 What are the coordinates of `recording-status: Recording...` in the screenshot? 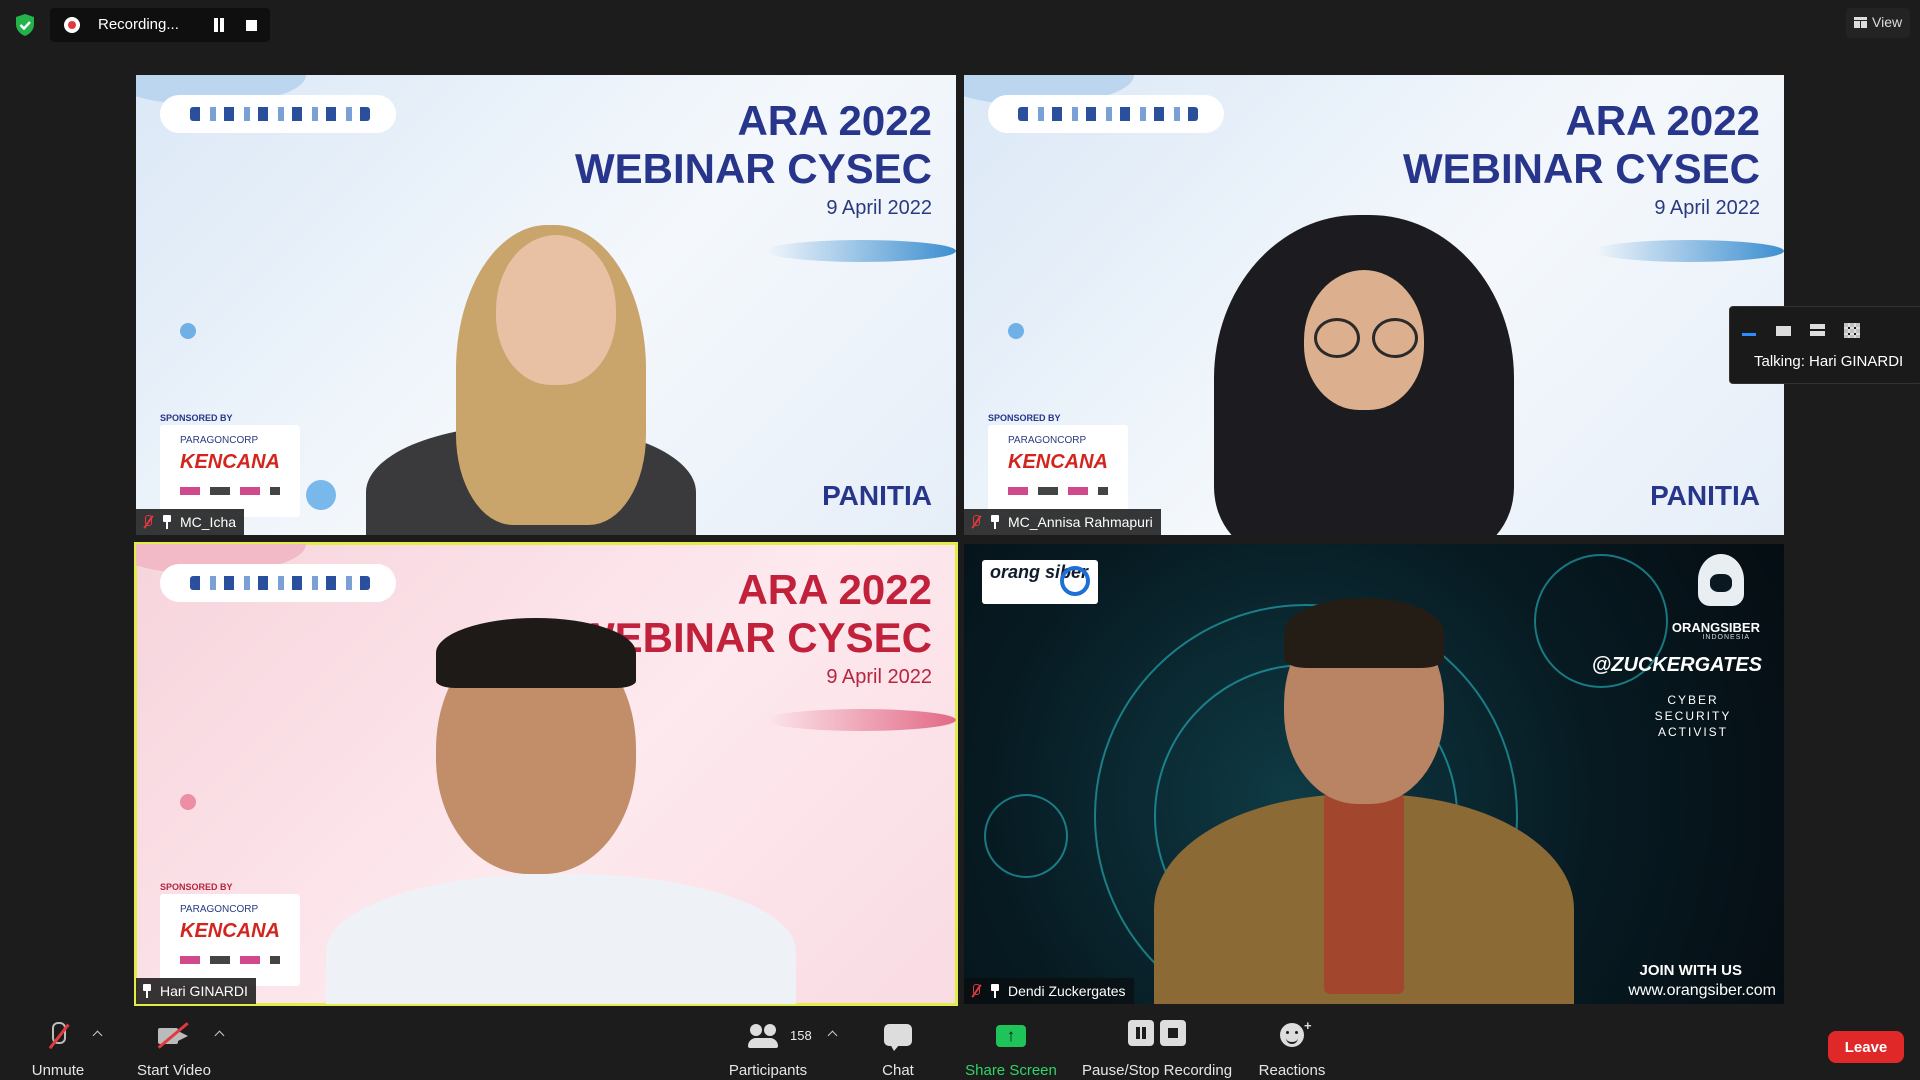 It's located at (138, 24).